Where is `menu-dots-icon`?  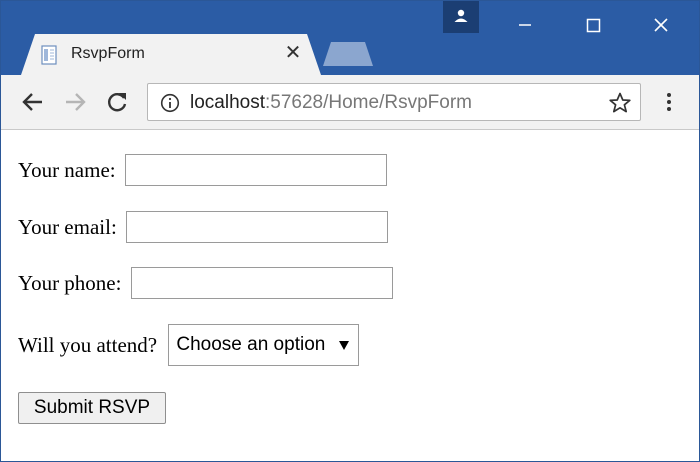
menu-dots-icon is located at coordinates (669, 102).